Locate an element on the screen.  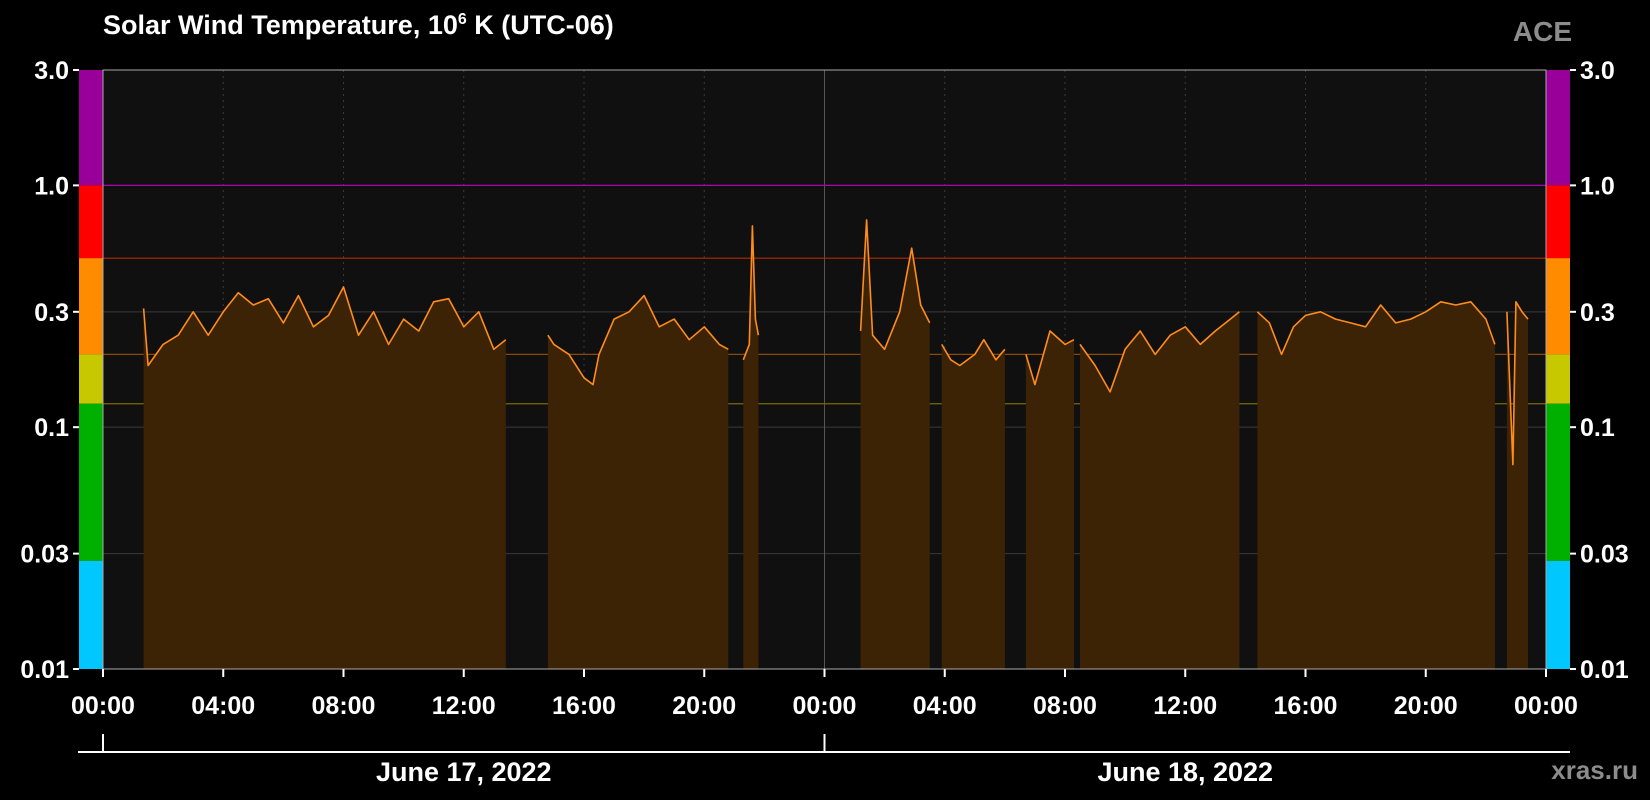
date-label: June 18, 2022 is located at coordinates (1185, 772).